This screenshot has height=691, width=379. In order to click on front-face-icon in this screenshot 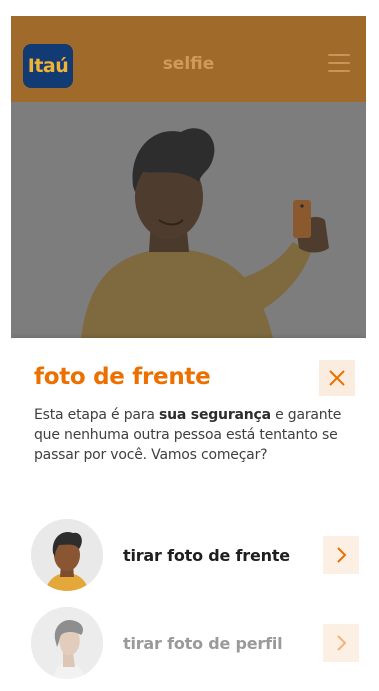, I will do `click(67, 555)`.